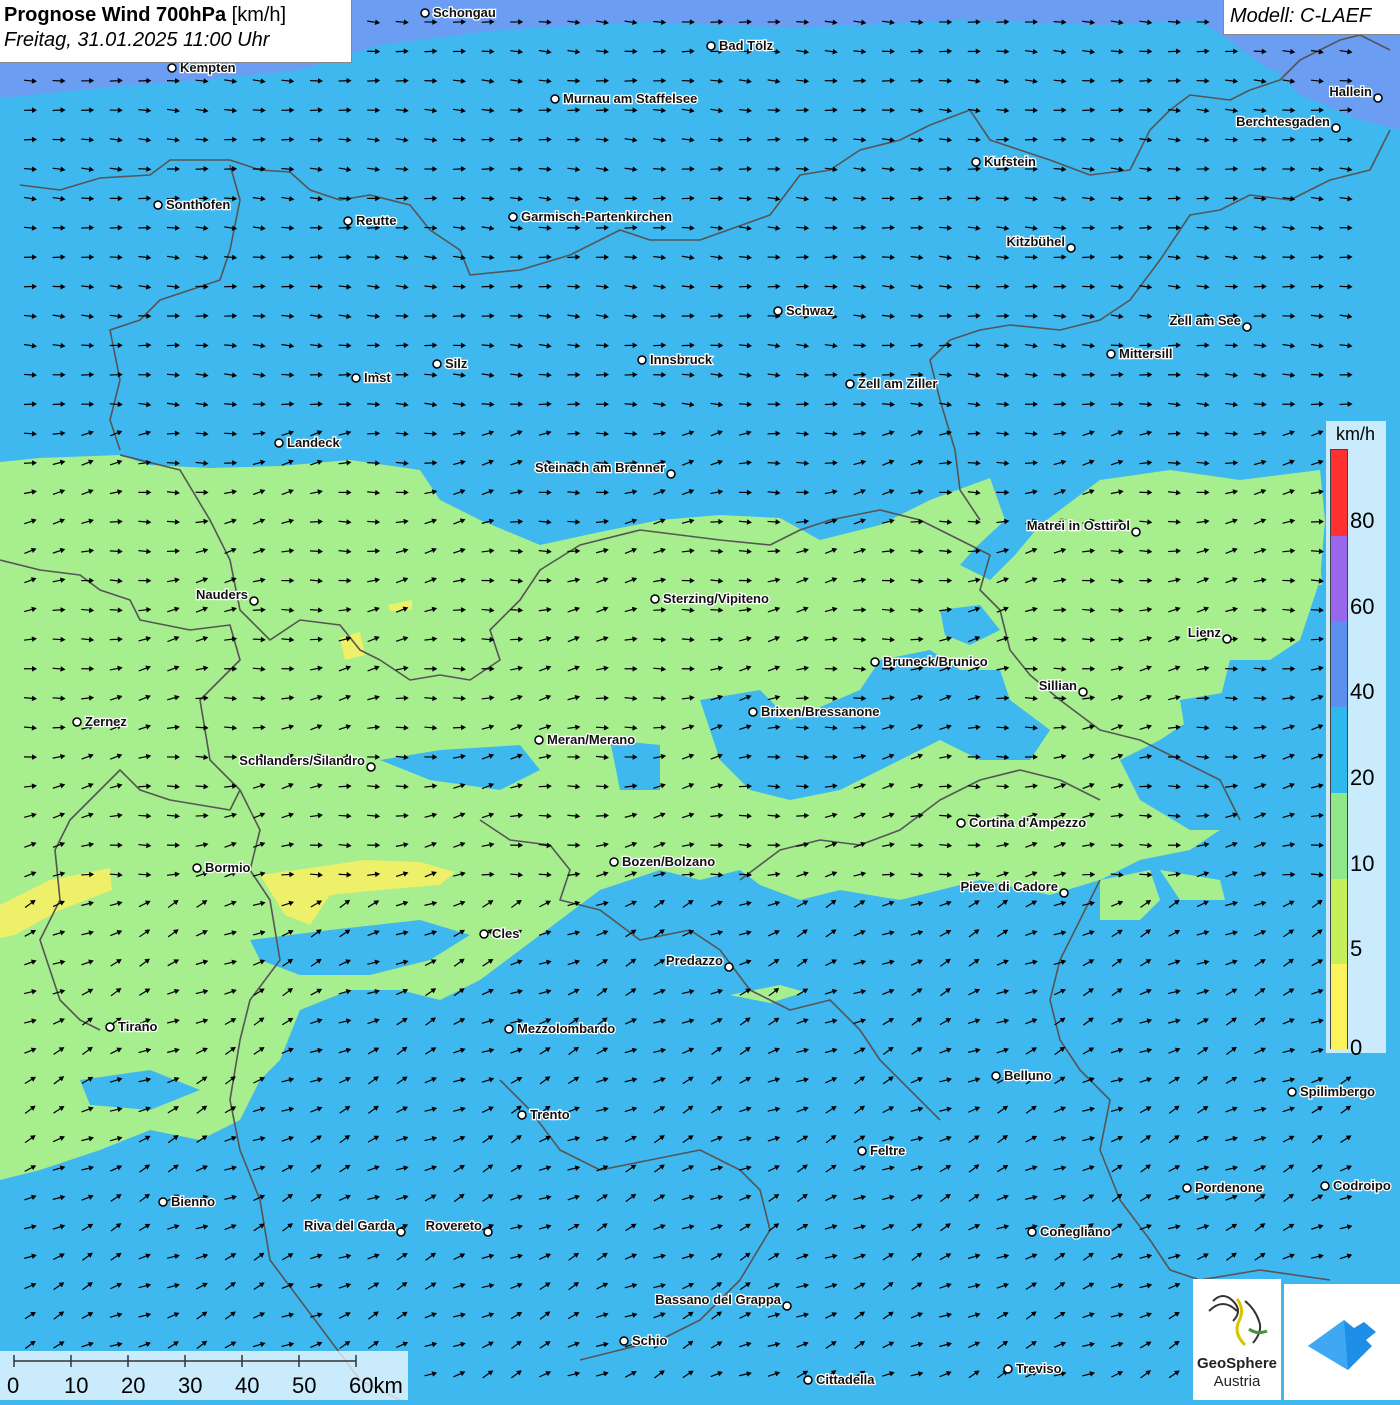 Image resolution: width=1400 pixels, height=1405 pixels. What do you see at coordinates (247, 1386) in the screenshot?
I see `scale-label: 40` at bounding box center [247, 1386].